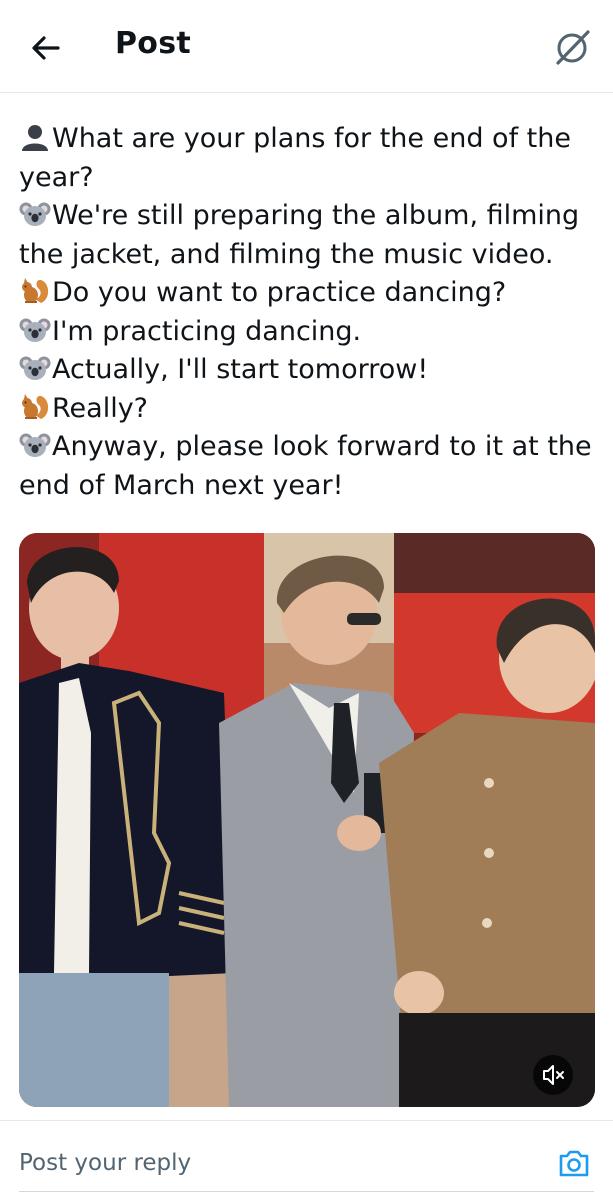 This screenshot has width=613, height=1201. I want to click on reply-input, so click(279, 1163).